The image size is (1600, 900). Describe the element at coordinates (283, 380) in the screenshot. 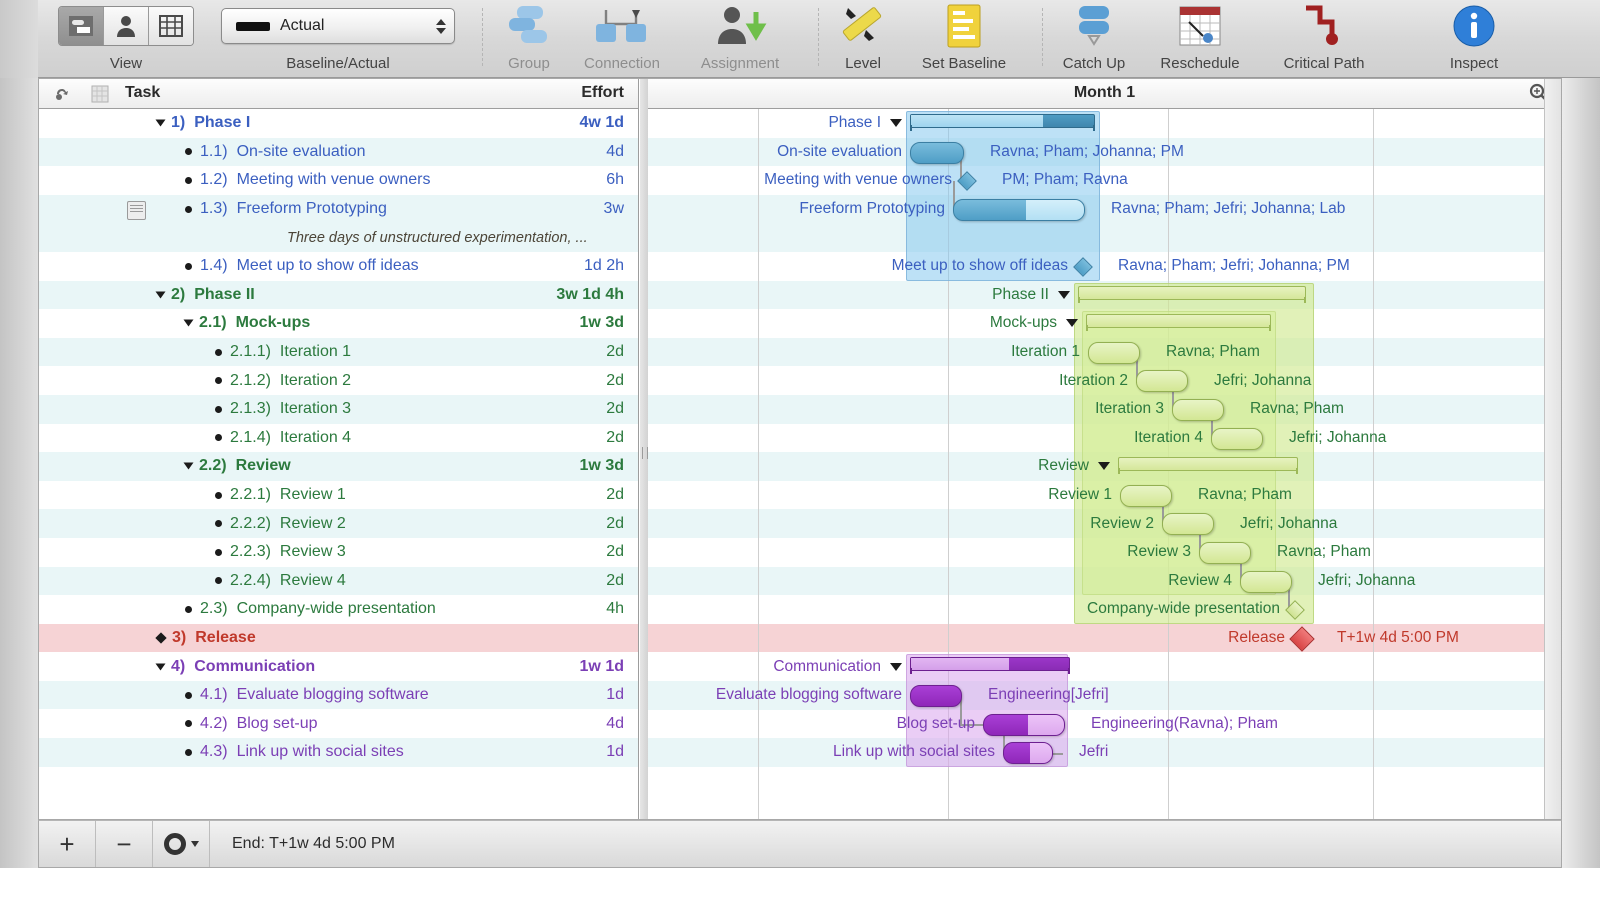

I see `task-title-cell: 2.1.2) Iteration 2` at that location.